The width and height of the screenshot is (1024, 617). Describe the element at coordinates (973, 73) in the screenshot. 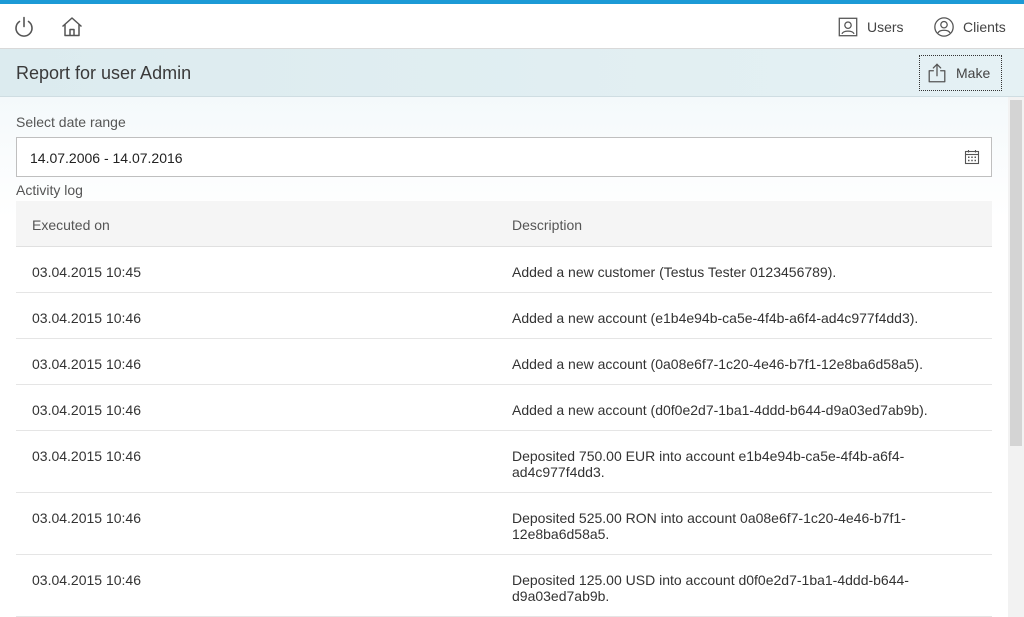

I see `make-label: Make` at that location.